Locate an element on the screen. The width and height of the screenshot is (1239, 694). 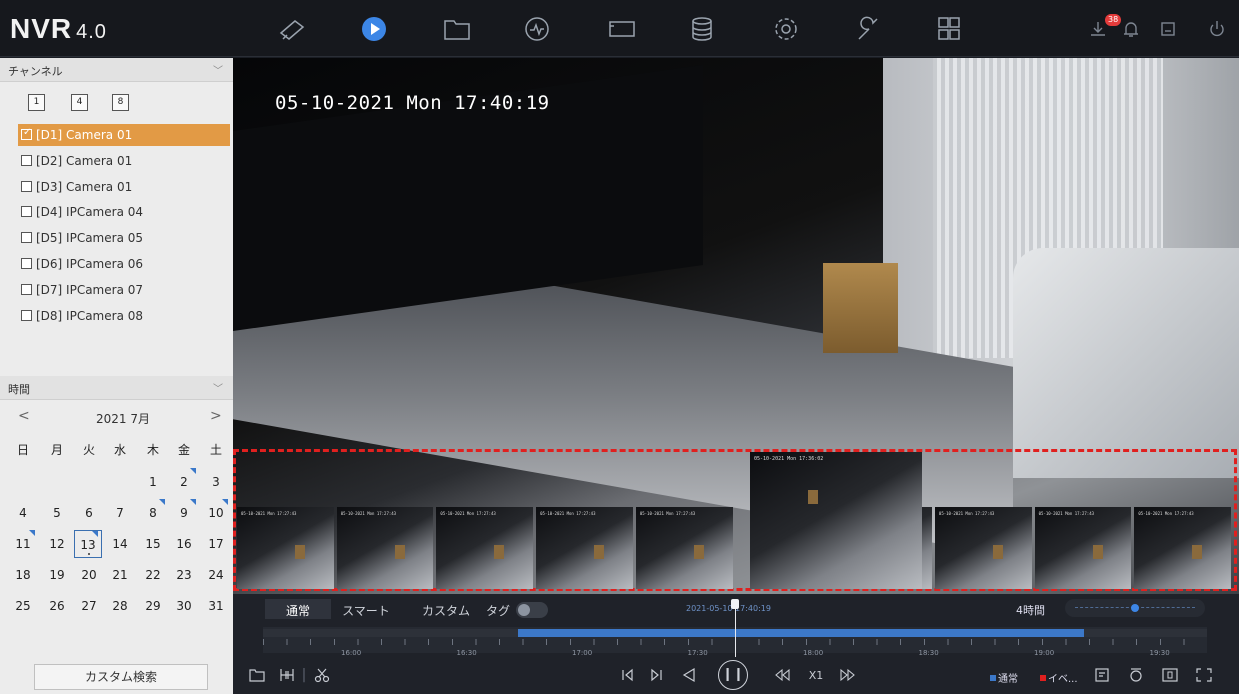
next-month-icon: > is located at coordinates (216, 416).